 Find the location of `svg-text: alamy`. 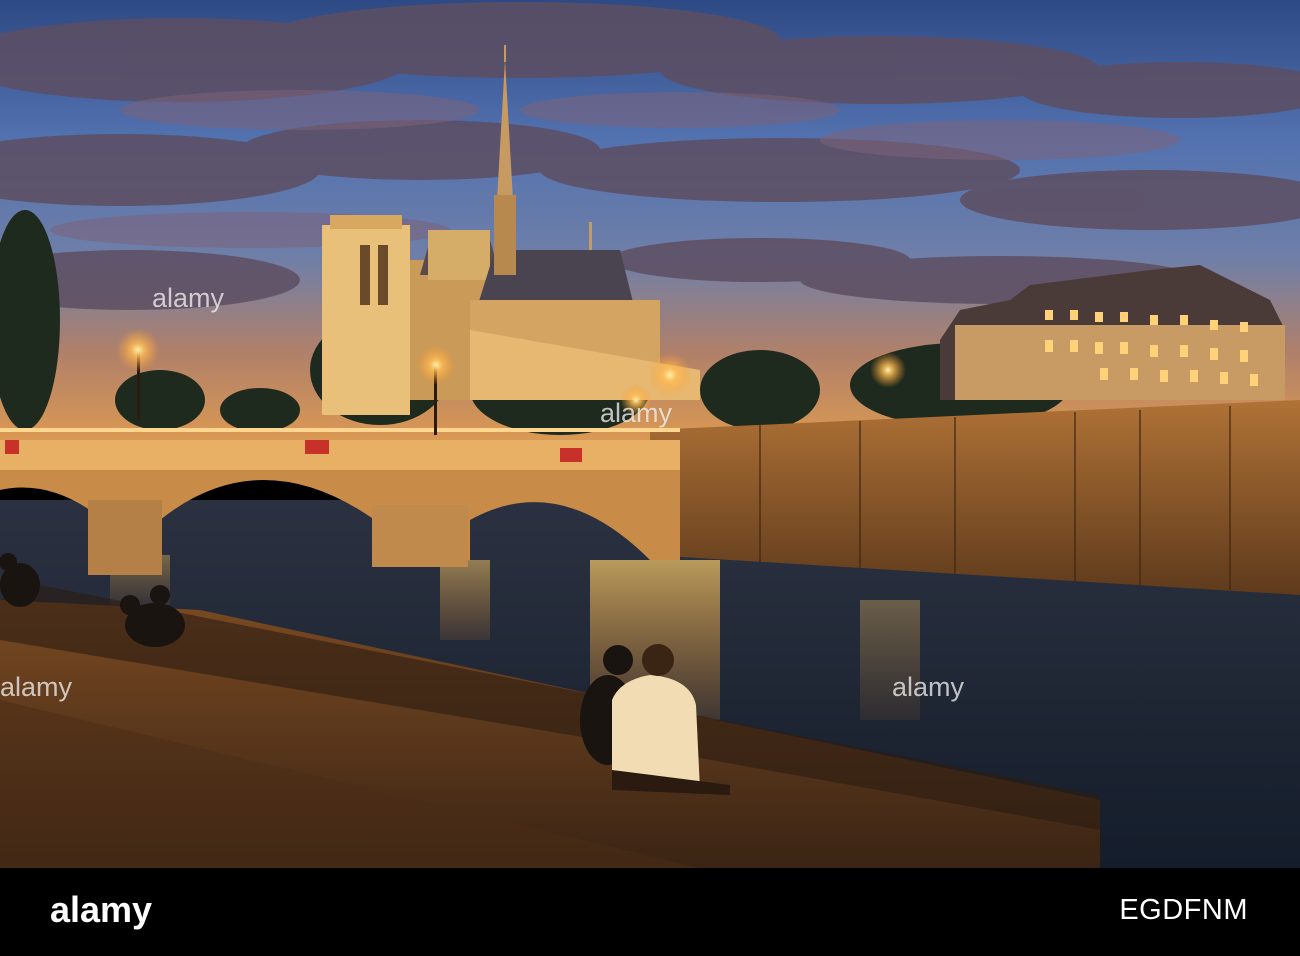

svg-text: alamy is located at coordinates (101, 909).